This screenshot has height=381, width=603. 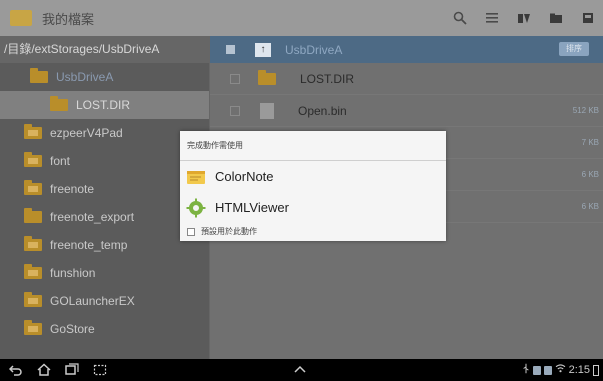 What do you see at coordinates (313, 146) in the screenshot?
I see `dialog-title: 完成動作需使用` at bounding box center [313, 146].